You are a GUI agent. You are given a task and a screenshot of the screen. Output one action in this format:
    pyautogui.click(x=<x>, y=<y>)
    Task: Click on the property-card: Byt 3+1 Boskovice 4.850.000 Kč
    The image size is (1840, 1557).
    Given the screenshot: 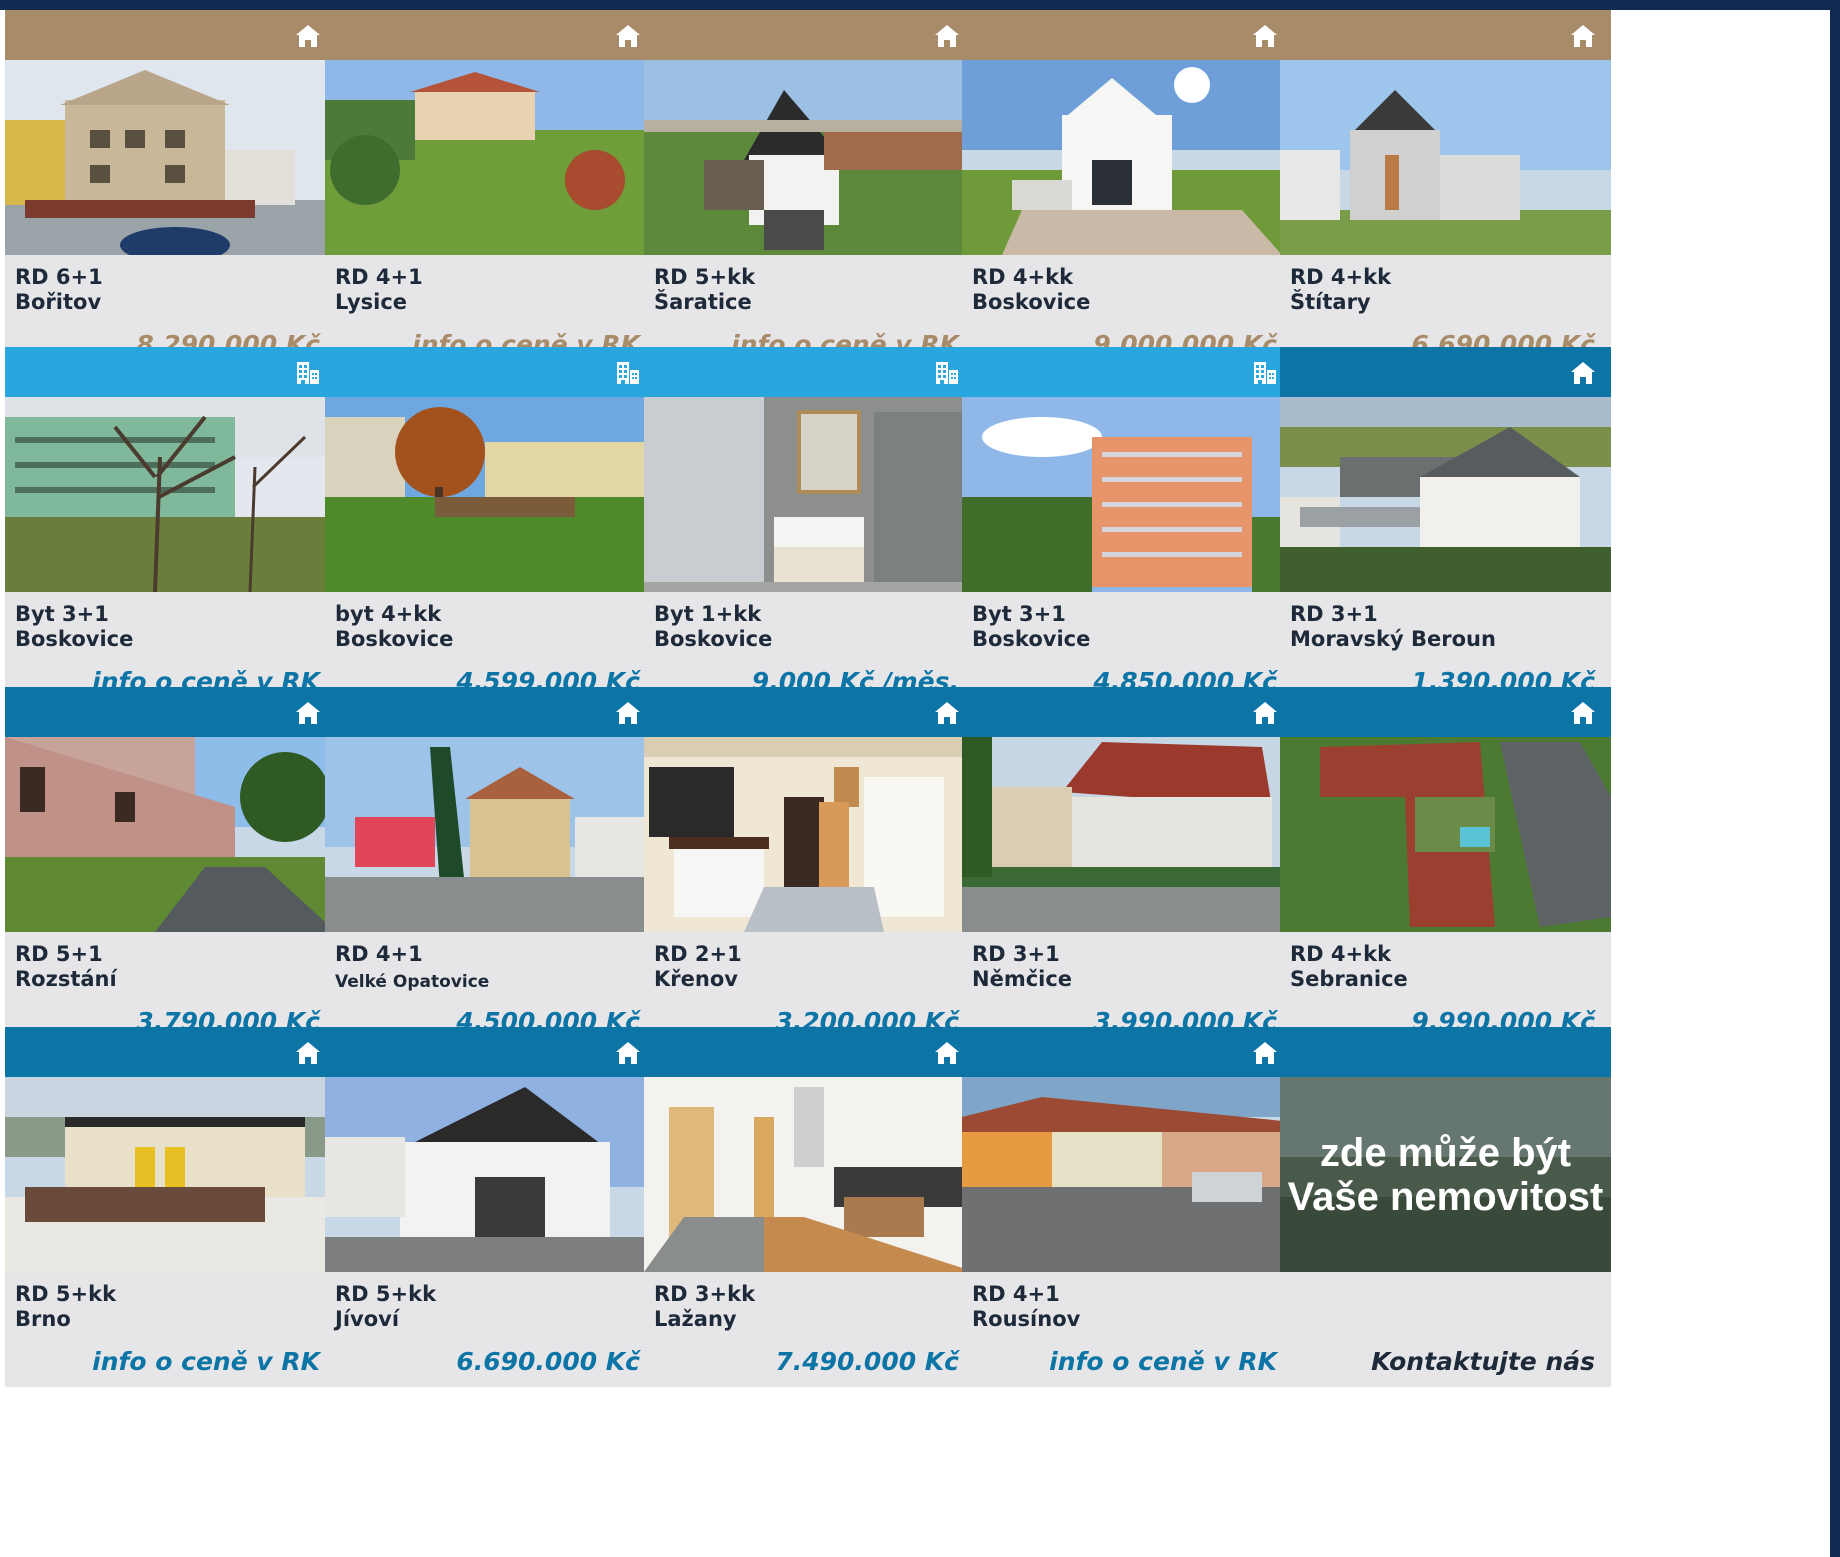 What is the action you would take?
    pyautogui.click(x=1127, y=527)
    